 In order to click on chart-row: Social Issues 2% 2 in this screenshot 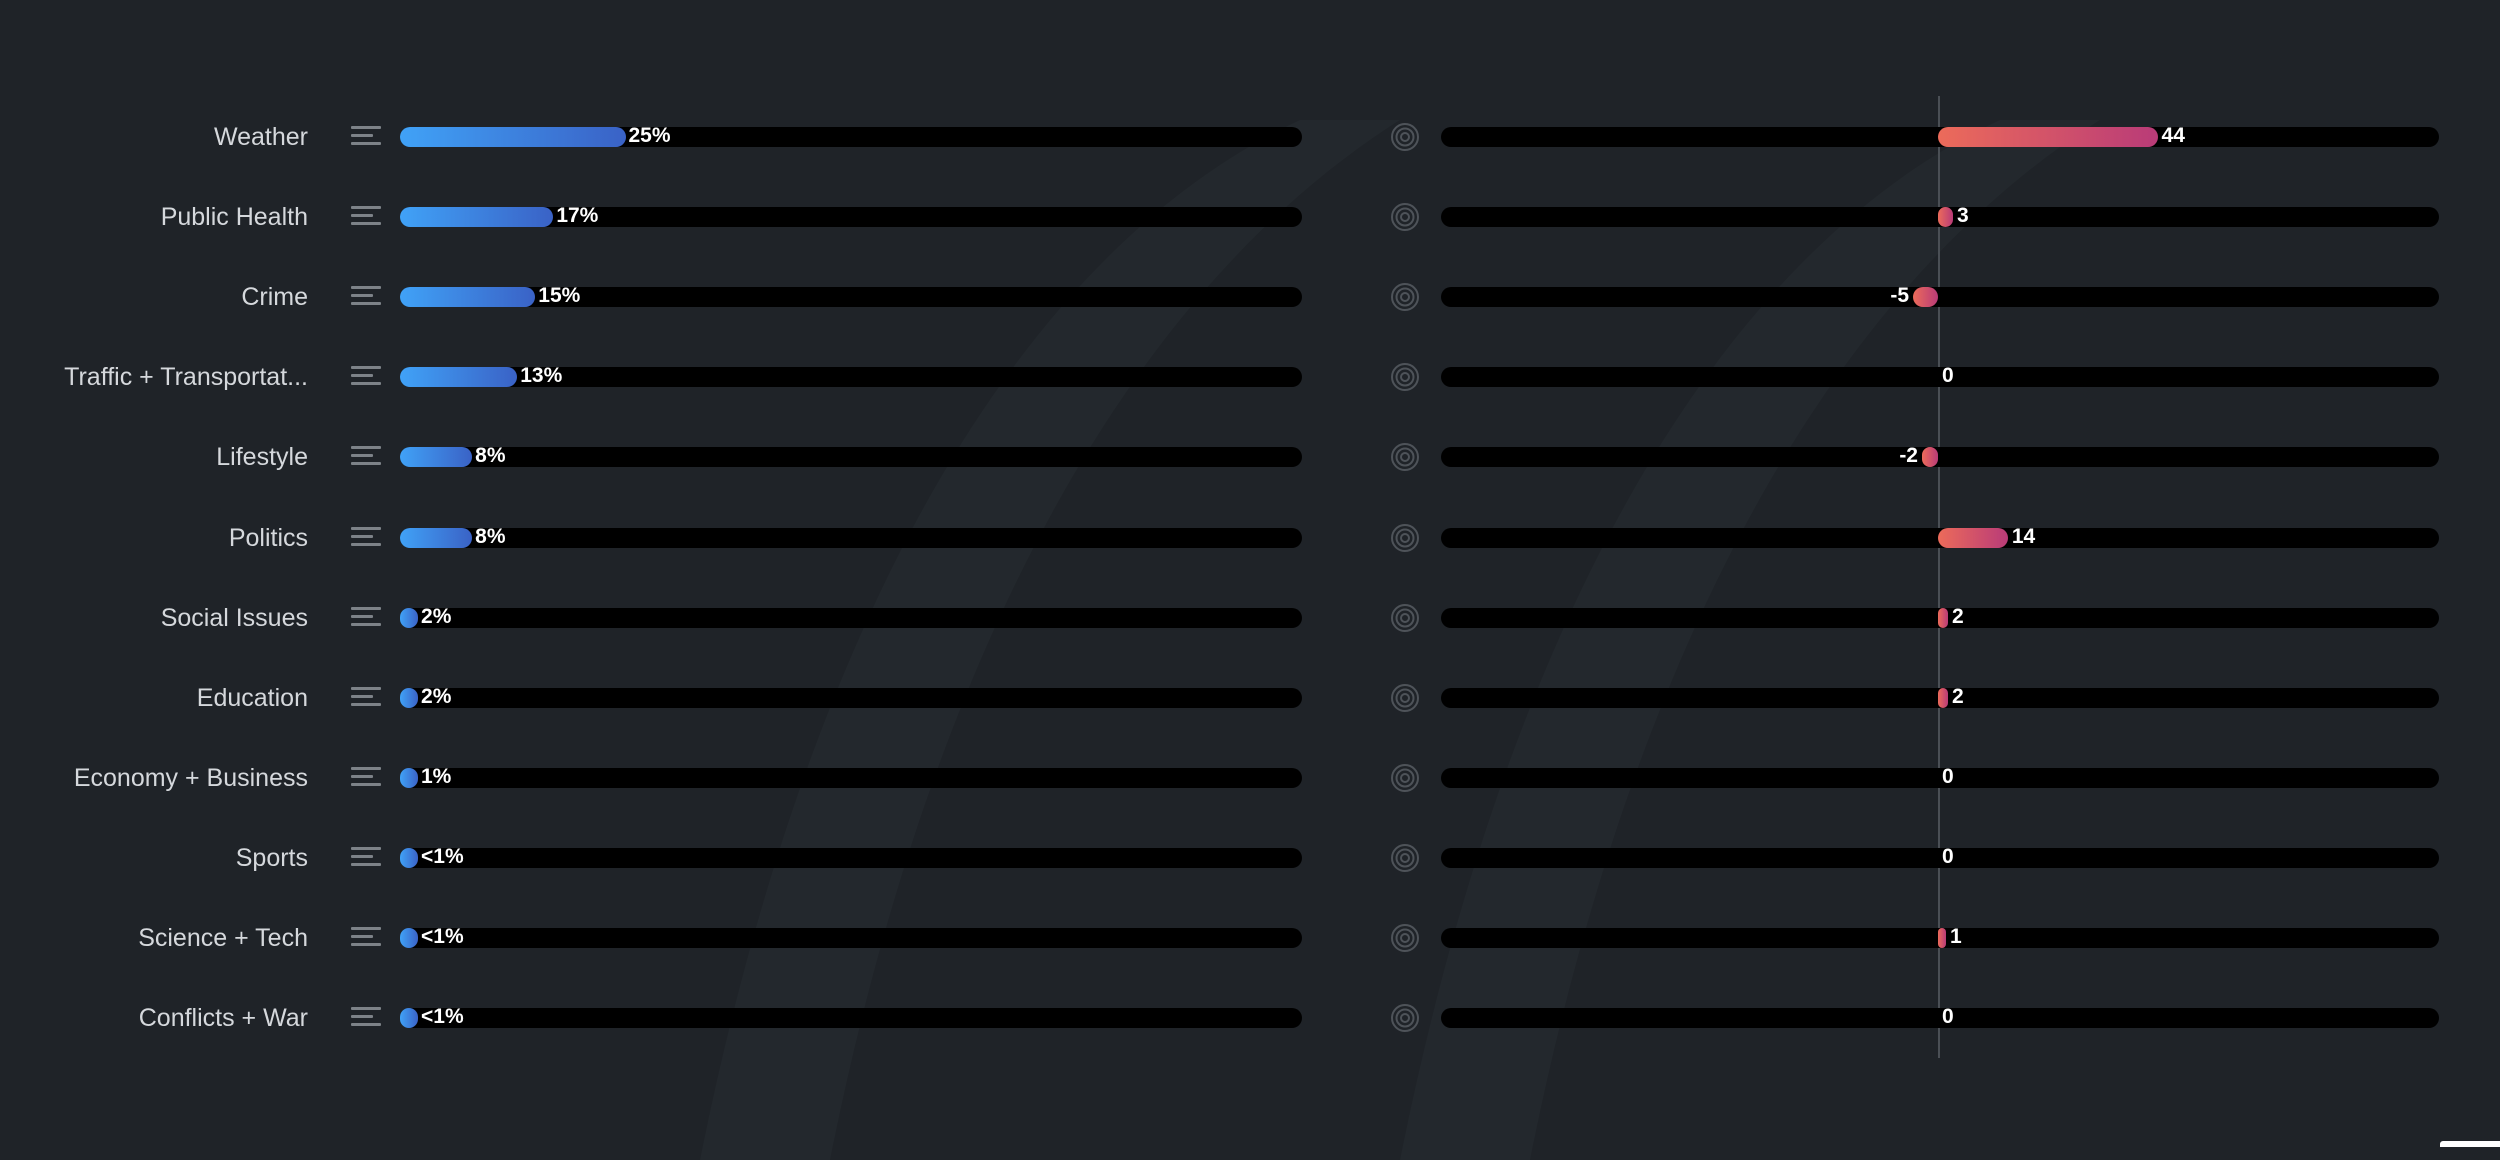, I will do `click(1250, 618)`.